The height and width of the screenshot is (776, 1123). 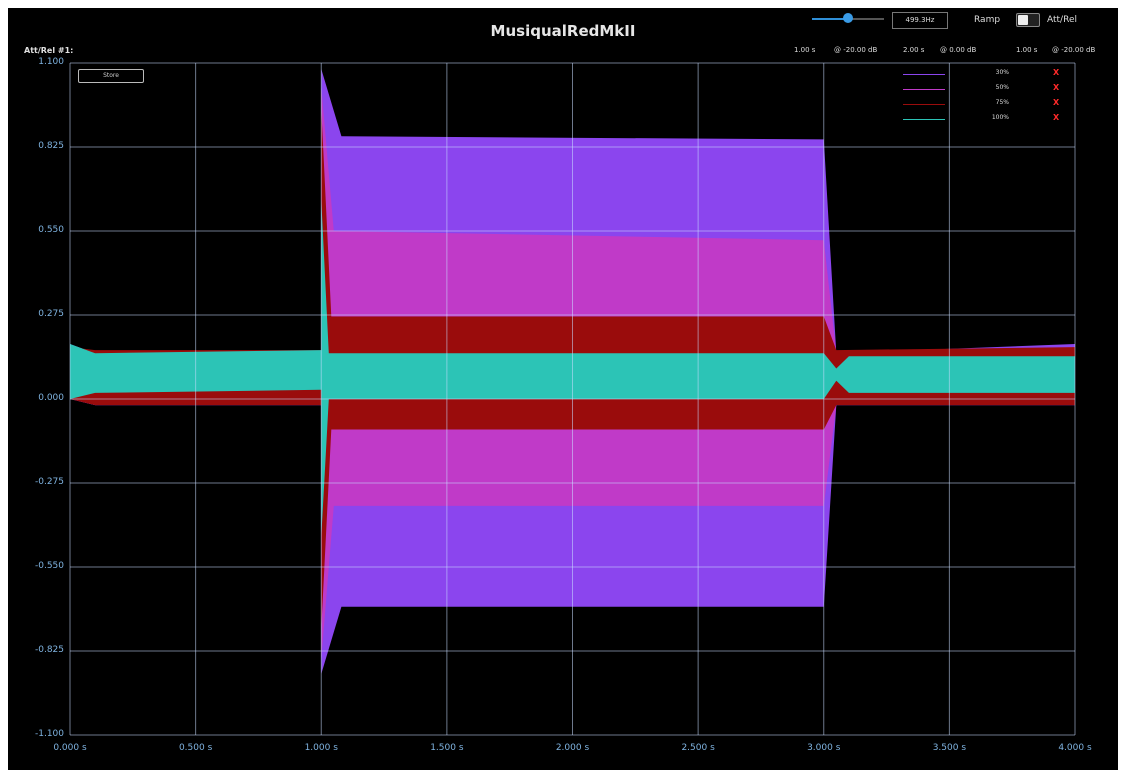 What do you see at coordinates (51, 398) in the screenshot?
I see `y-tick-label: 0.000` at bounding box center [51, 398].